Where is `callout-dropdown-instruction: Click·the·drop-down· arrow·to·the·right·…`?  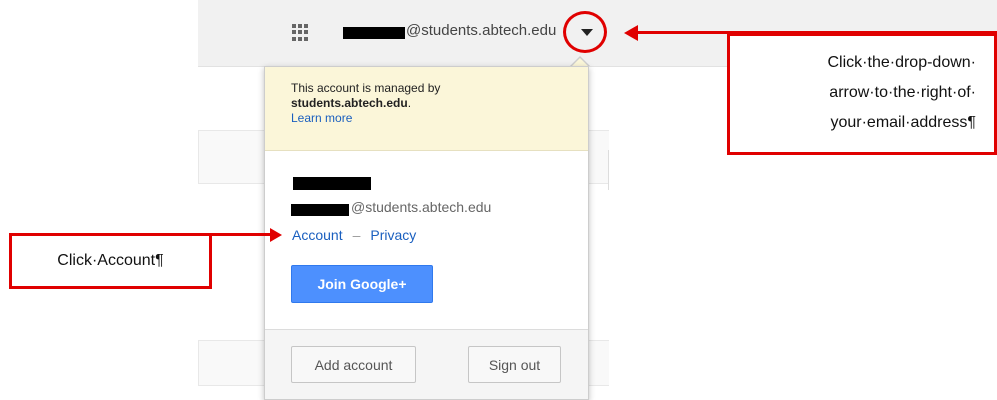
callout-dropdown-instruction: Click·the·drop-down· arrow·to·the·right·… is located at coordinates (862, 94).